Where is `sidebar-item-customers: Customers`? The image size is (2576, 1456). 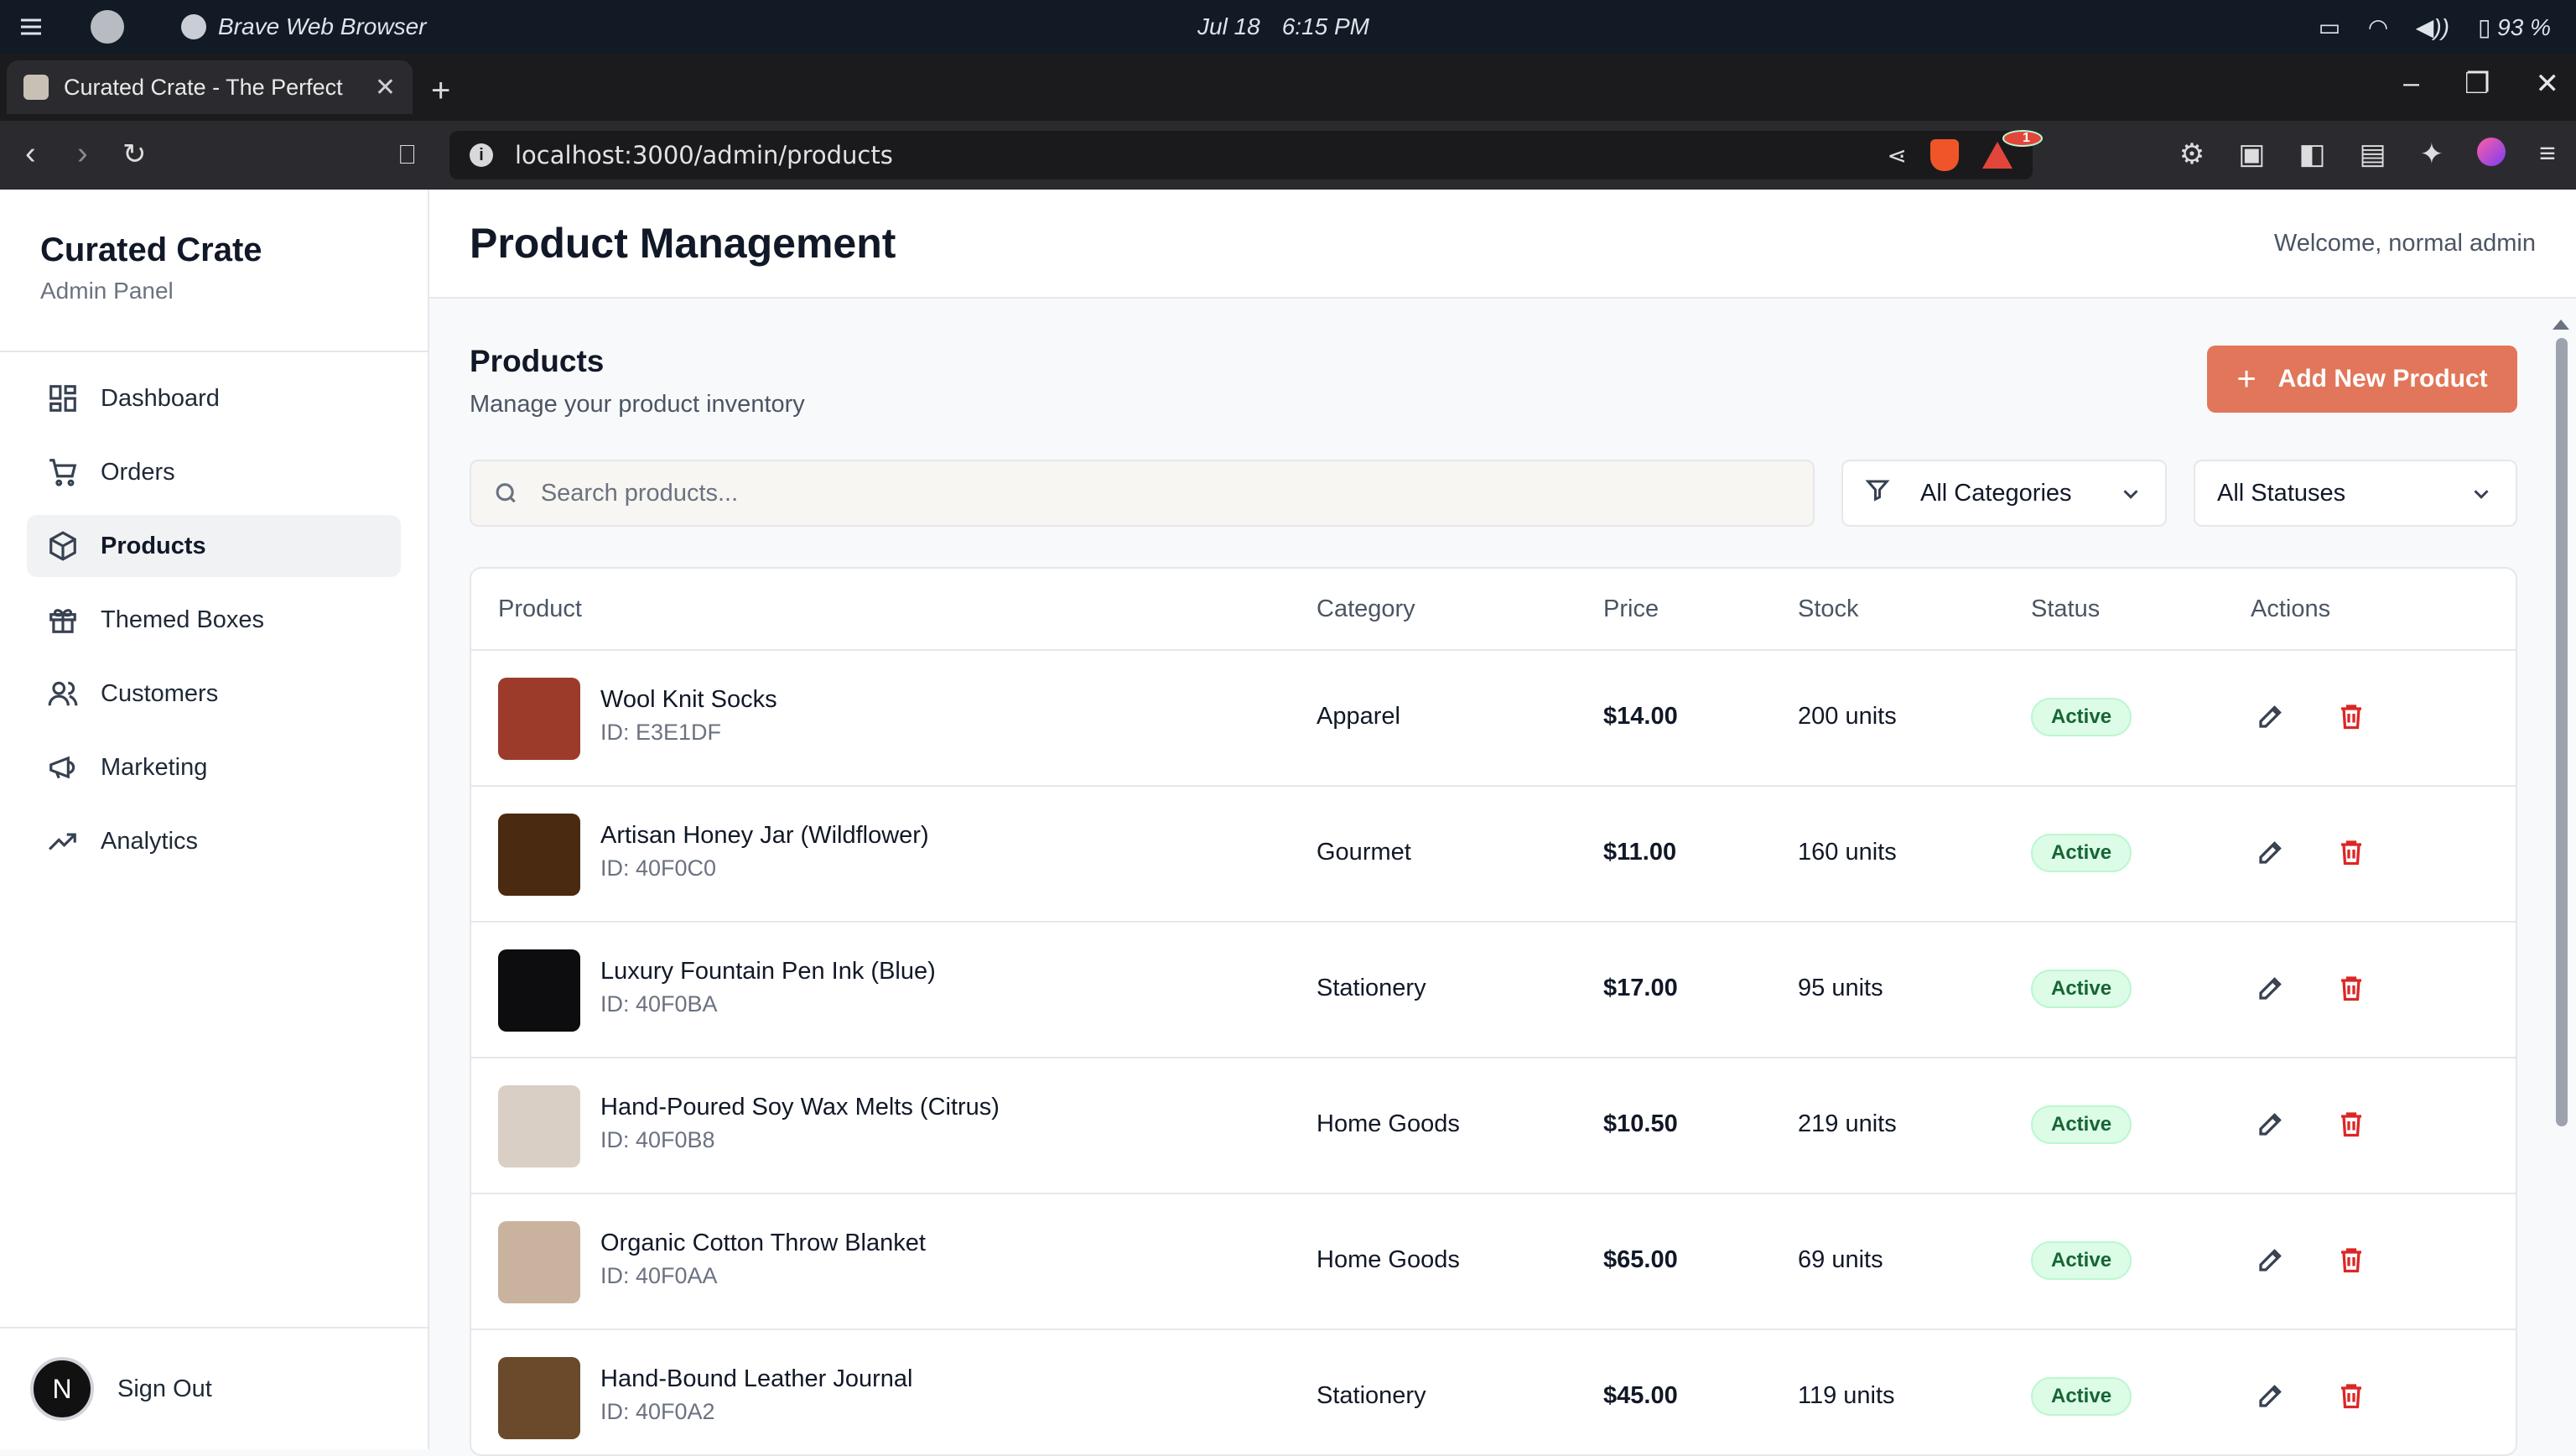
sidebar-item-customers: Customers is located at coordinates (214, 694).